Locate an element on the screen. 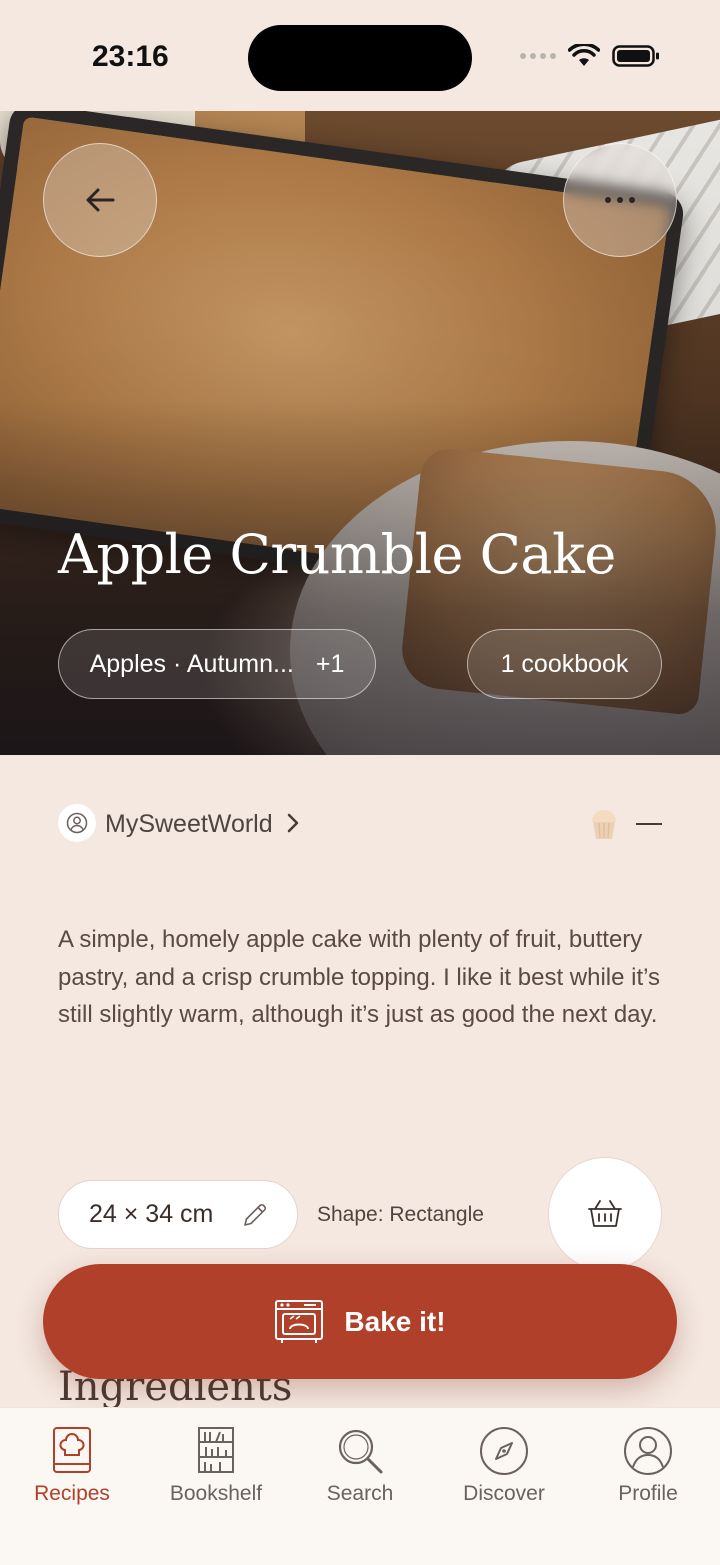 Image resolution: width=720 pixels, height=1565 pixels. search-icon is located at coordinates (360, 1451).